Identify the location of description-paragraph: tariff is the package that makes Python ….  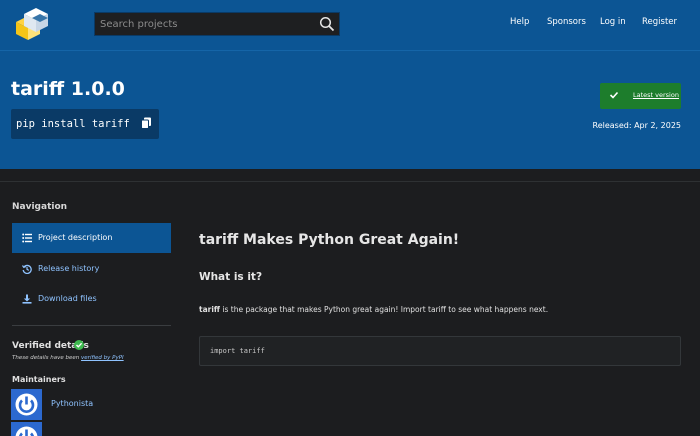
(373, 309).